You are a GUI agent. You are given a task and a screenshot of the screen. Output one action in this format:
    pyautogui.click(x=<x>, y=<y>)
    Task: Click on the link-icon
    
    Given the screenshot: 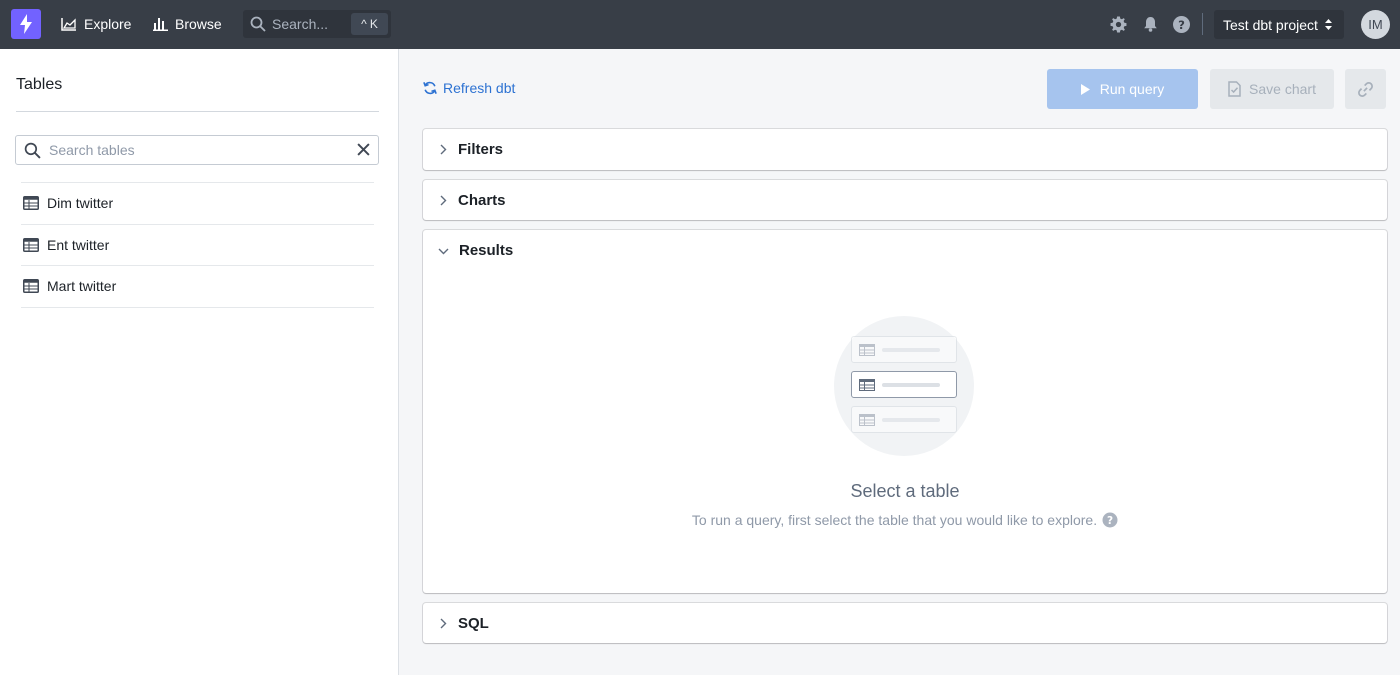 What is the action you would take?
    pyautogui.click(x=1365, y=89)
    